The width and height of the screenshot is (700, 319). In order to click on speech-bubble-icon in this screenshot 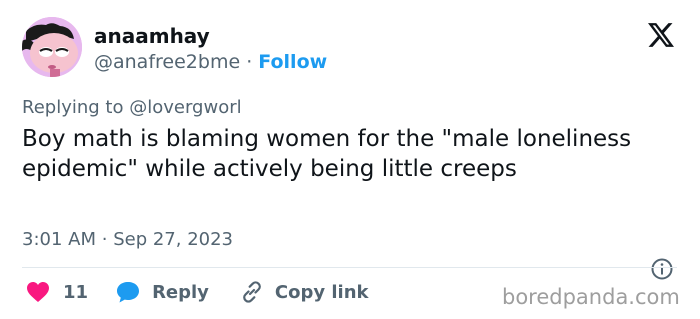, I will do `click(128, 292)`.